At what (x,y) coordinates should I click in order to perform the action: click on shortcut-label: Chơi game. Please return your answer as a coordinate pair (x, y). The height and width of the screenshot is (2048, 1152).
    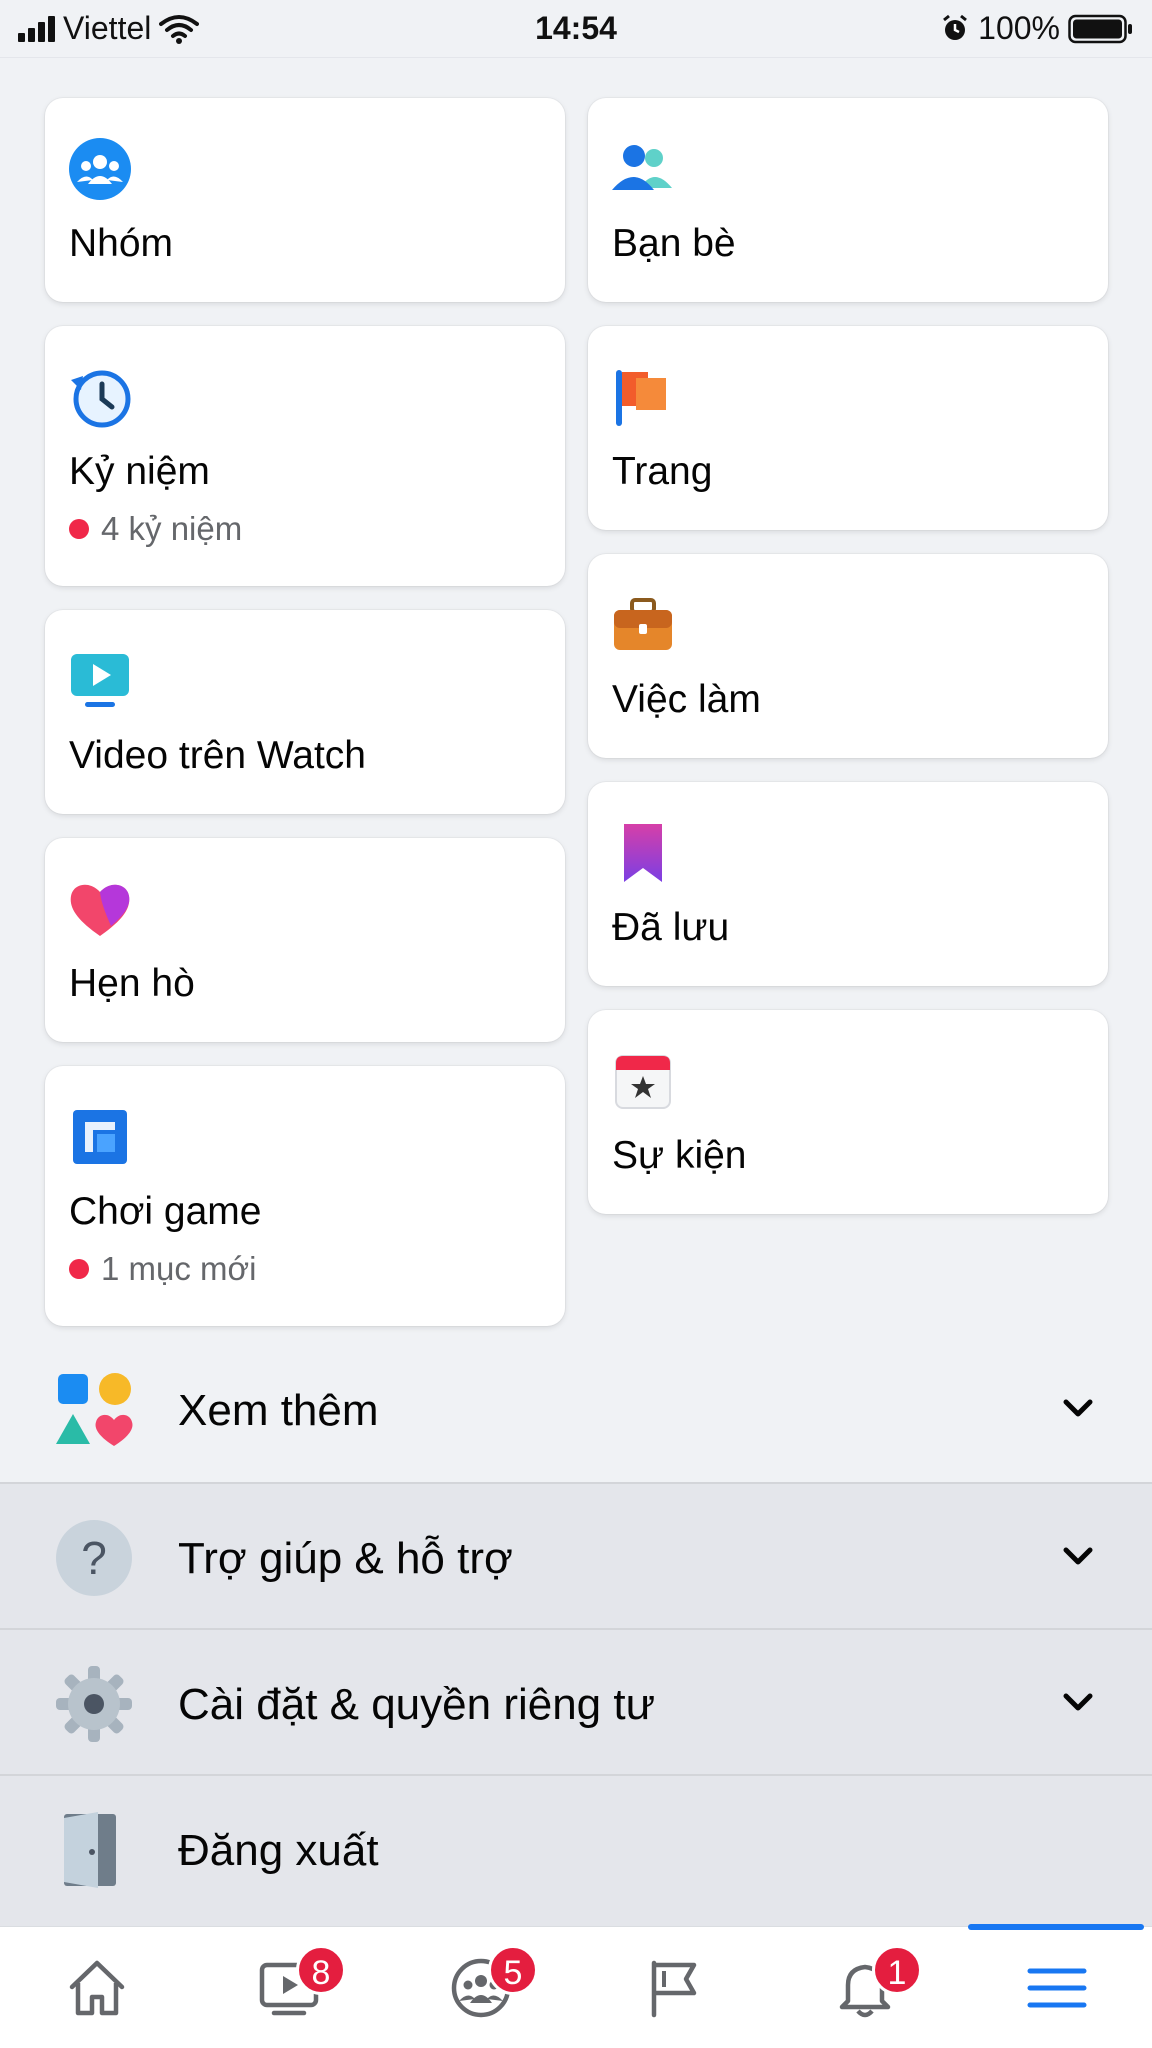
    Looking at the image, I should click on (165, 1211).